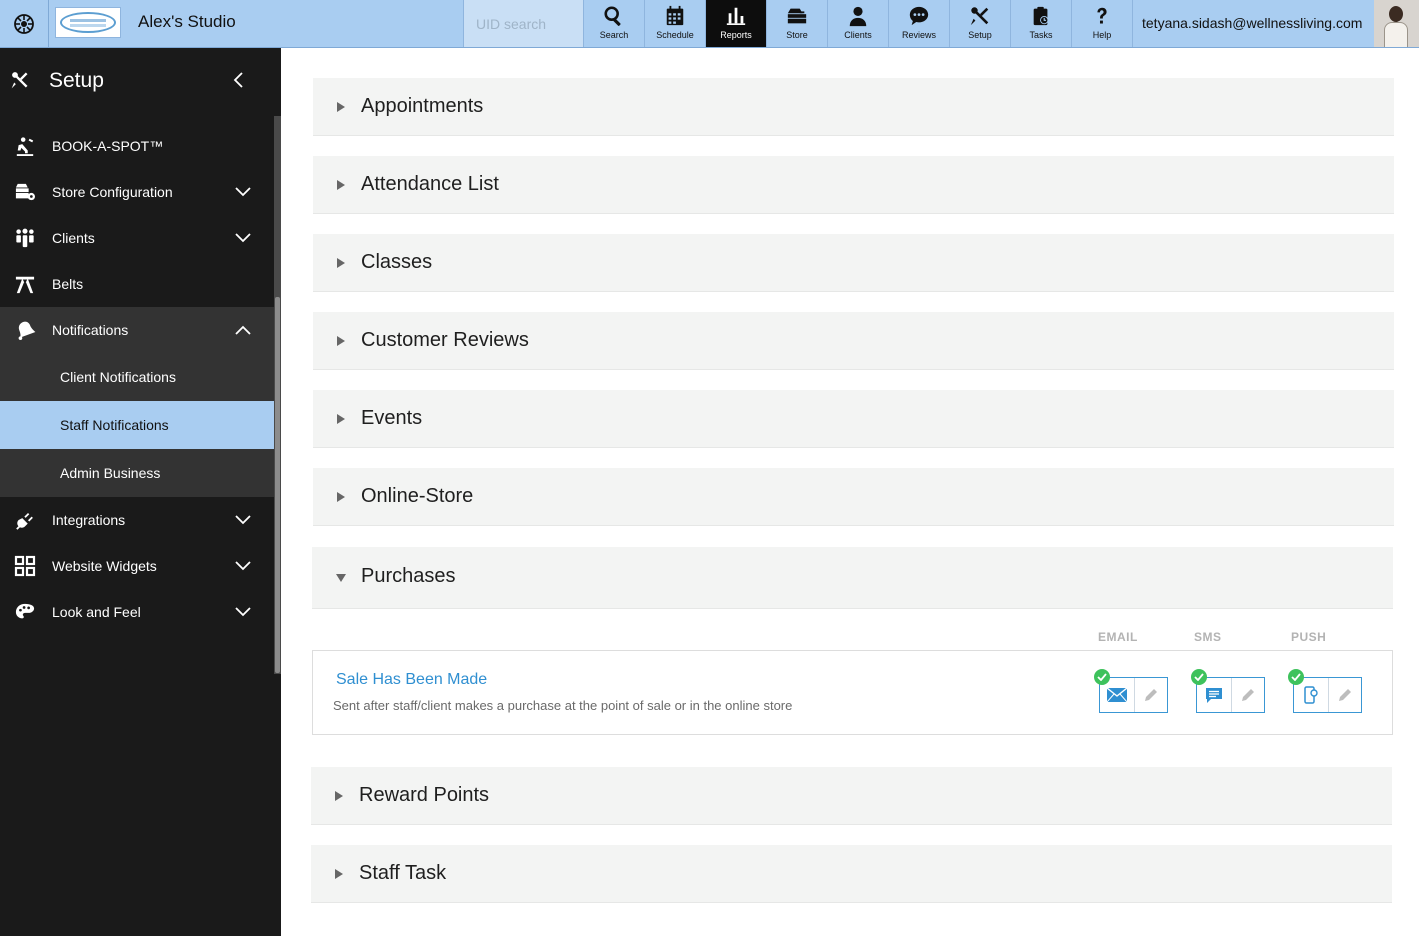  I want to click on sidebar-subitem-client-notifications: Client Notifications, so click(137, 377).